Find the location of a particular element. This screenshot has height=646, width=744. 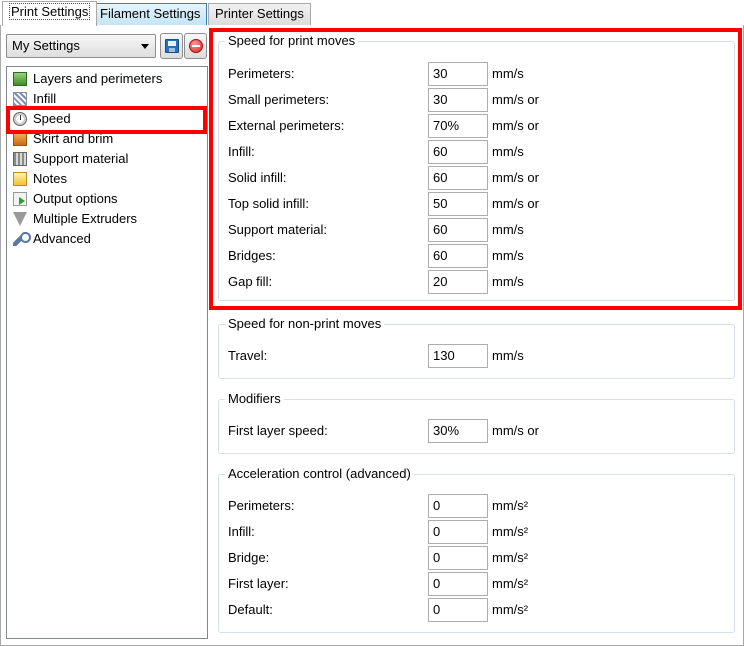

infill-icon is located at coordinates (20, 99).